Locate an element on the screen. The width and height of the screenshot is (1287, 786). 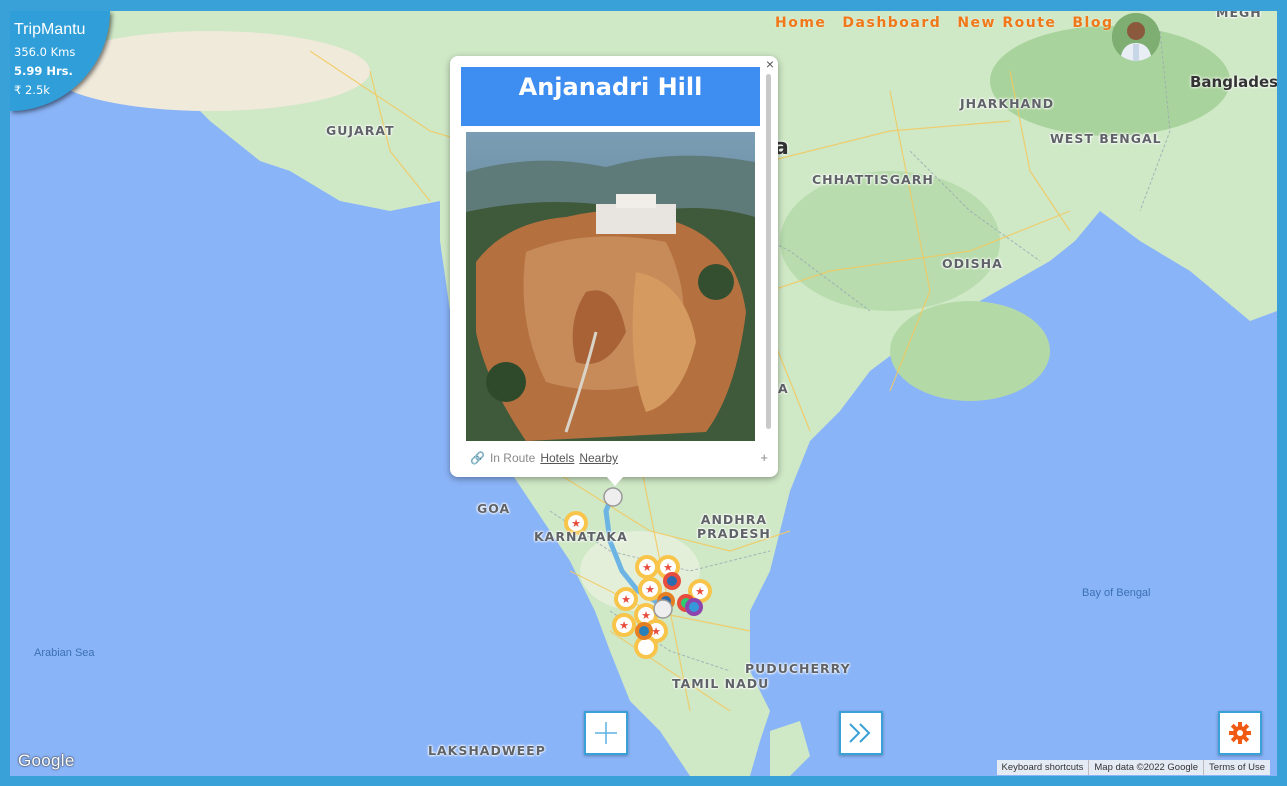
label-goa: GOA is located at coordinates (494, 508).